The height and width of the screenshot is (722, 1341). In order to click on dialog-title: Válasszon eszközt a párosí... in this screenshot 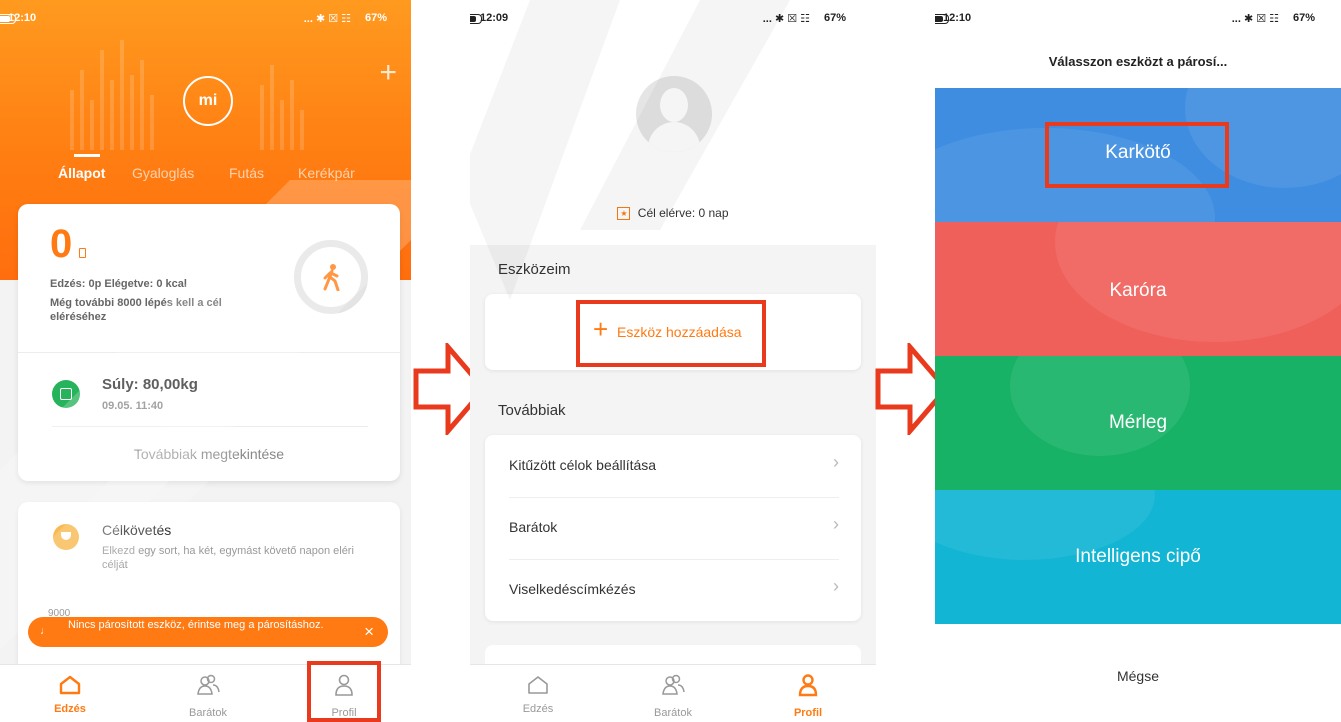, I will do `click(1138, 61)`.